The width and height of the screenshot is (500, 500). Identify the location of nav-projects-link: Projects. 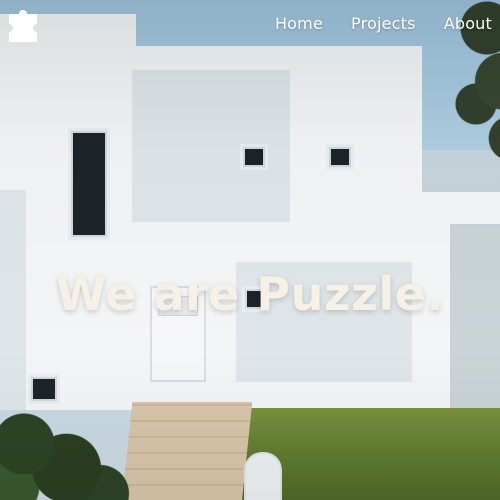
(383, 23).